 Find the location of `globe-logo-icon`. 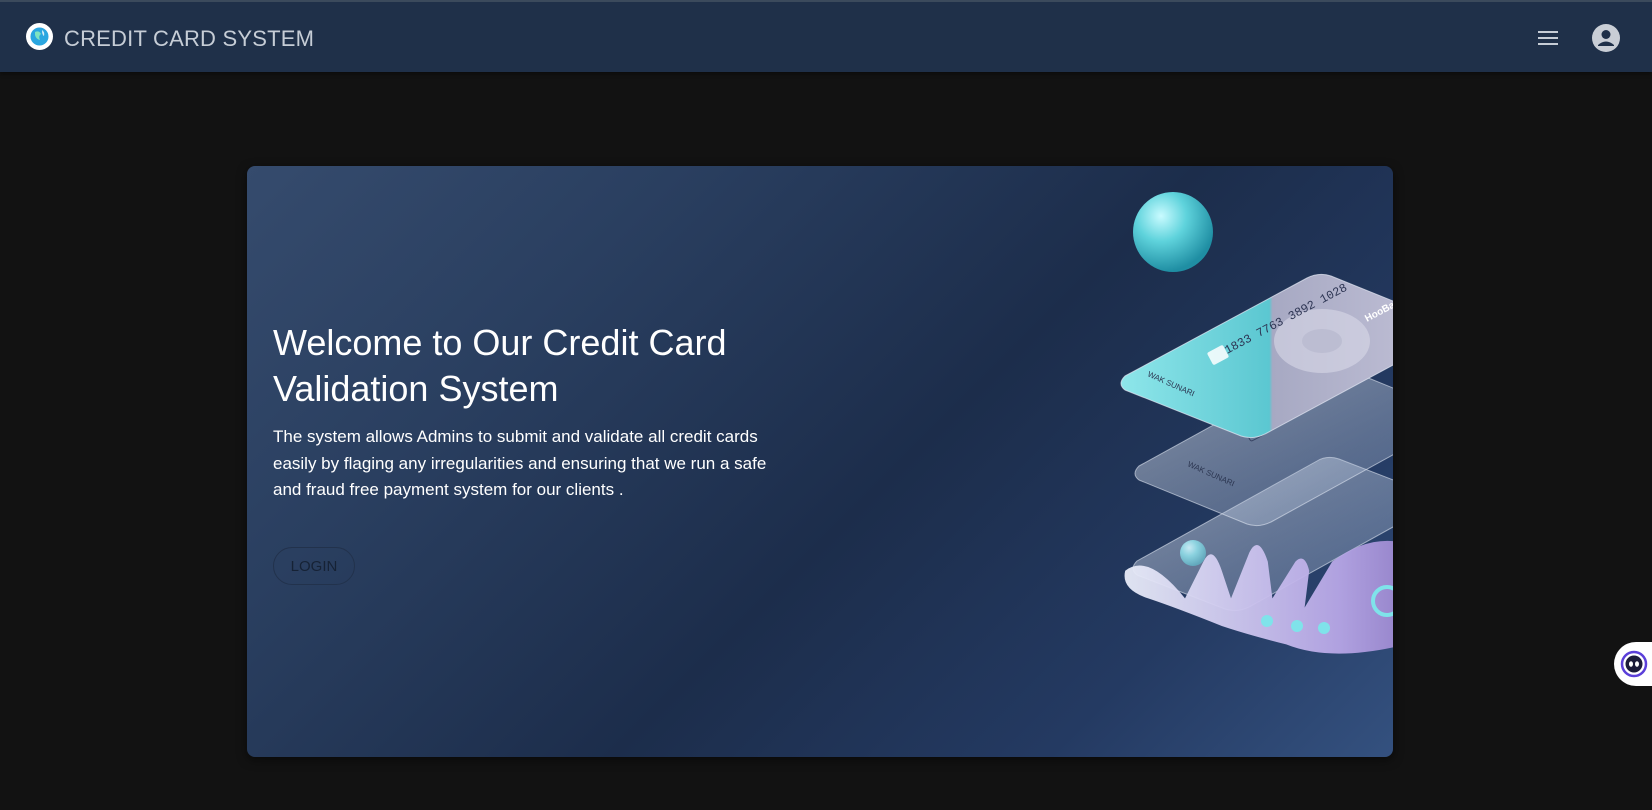

globe-logo-icon is located at coordinates (39, 36).